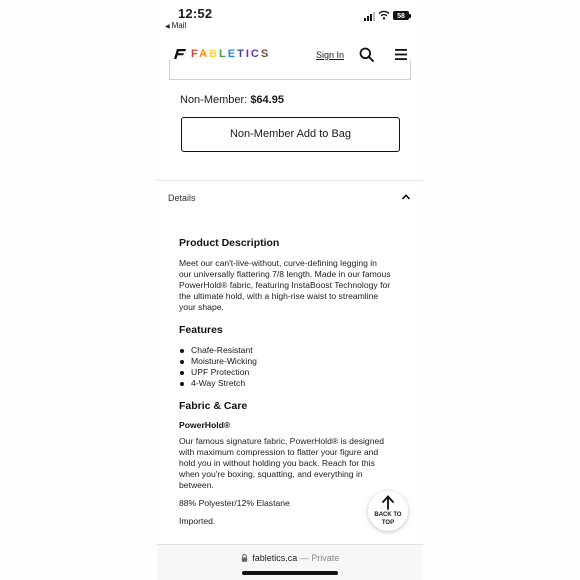 The height and width of the screenshot is (580, 580). I want to click on sign-in-link: Sign In, so click(330, 55).